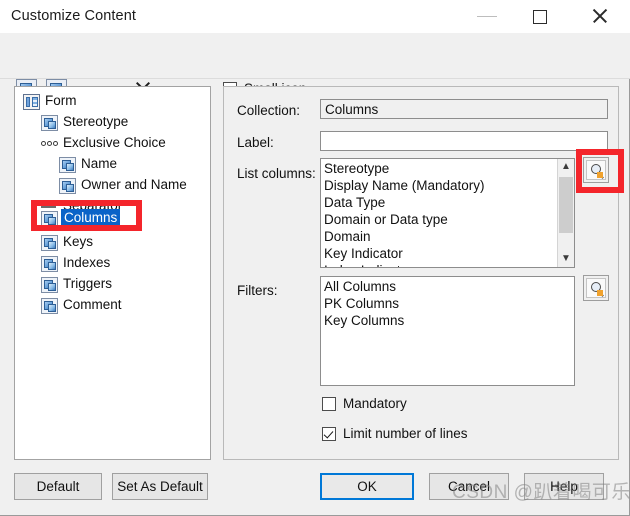 The width and height of the screenshot is (630, 516). I want to click on browse-filters-button, so click(596, 288).